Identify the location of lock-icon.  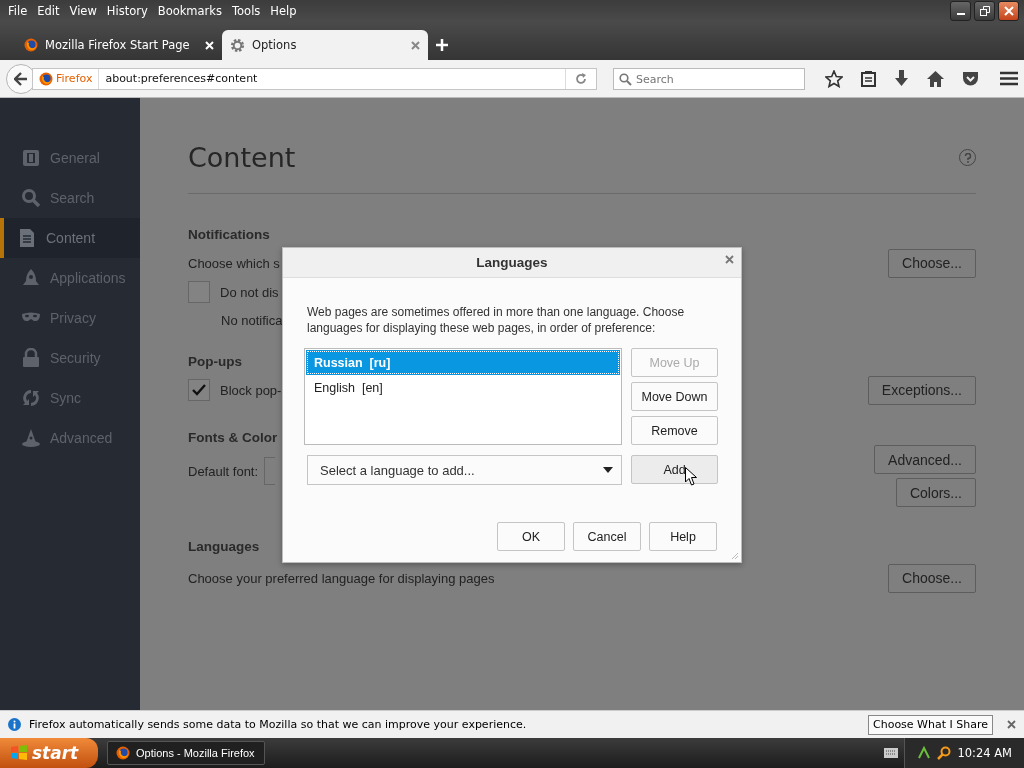
(31, 358).